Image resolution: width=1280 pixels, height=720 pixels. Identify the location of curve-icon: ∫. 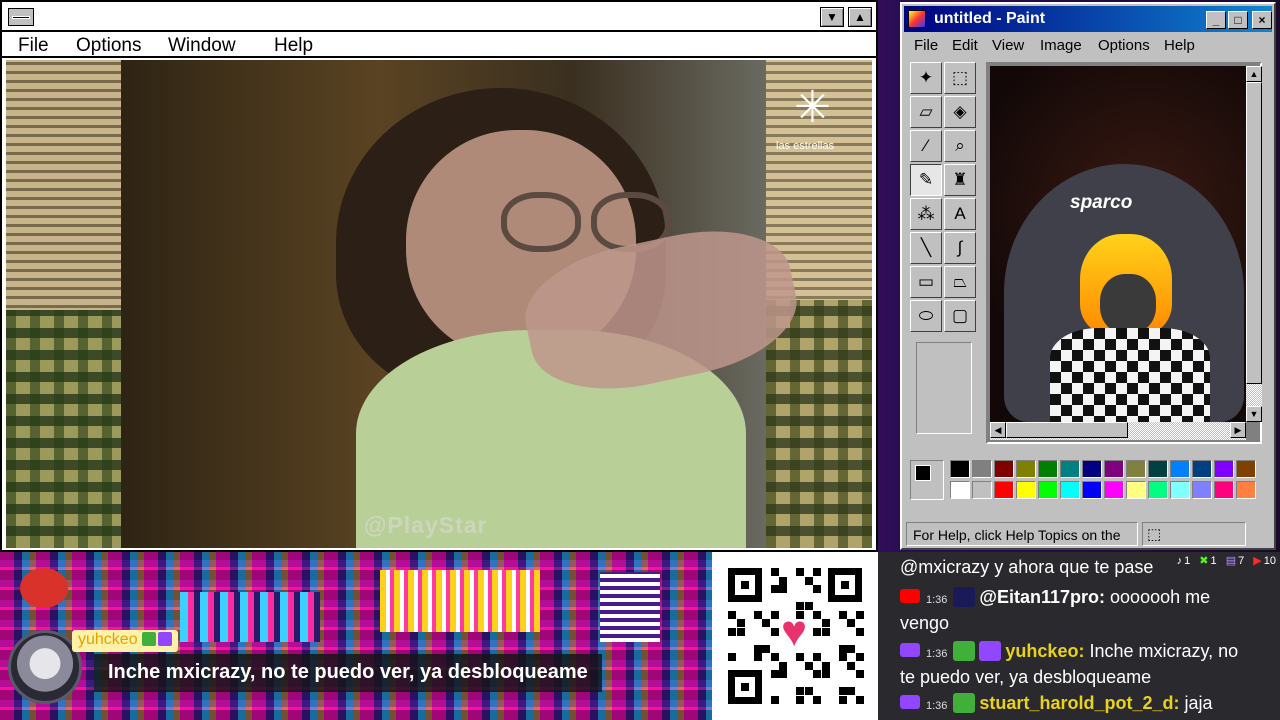
(960, 248).